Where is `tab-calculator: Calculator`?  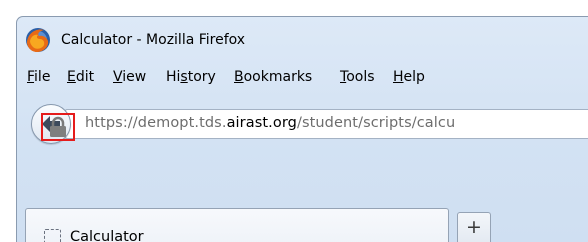 tab-calculator: Calculator is located at coordinates (237, 225).